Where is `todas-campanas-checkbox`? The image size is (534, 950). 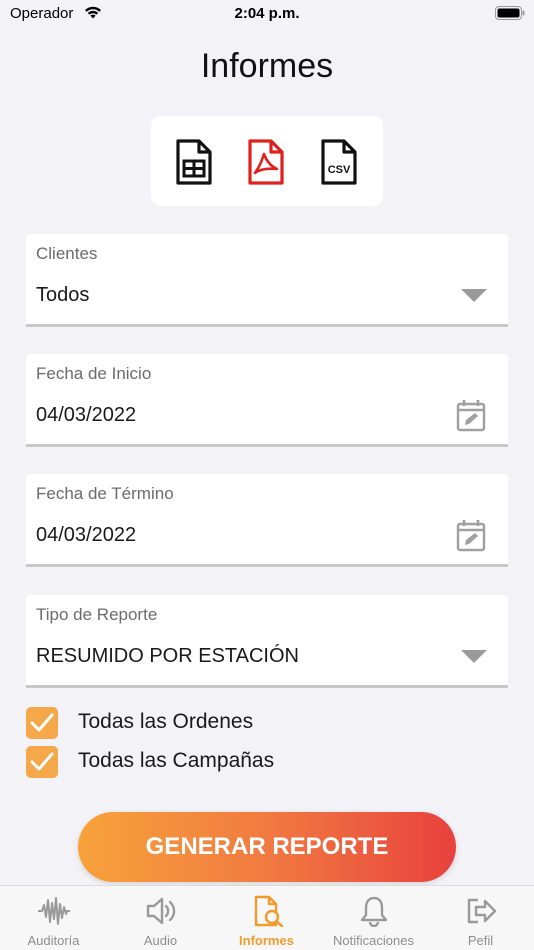 todas-campanas-checkbox is located at coordinates (42, 762).